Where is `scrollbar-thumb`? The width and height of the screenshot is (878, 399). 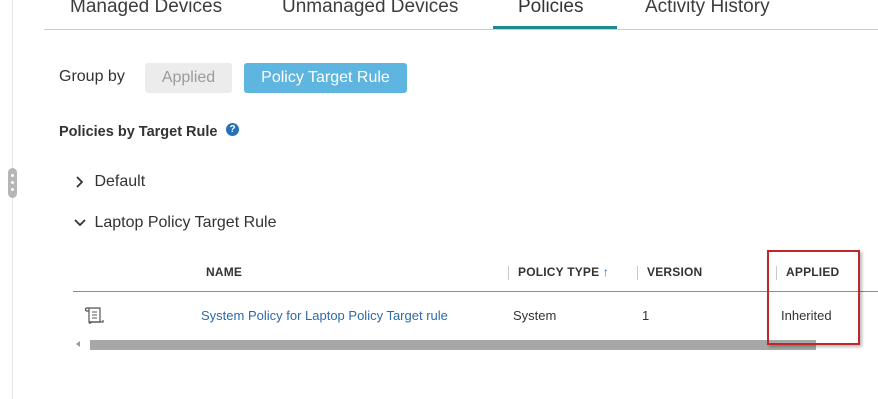
scrollbar-thumb is located at coordinates (453, 345).